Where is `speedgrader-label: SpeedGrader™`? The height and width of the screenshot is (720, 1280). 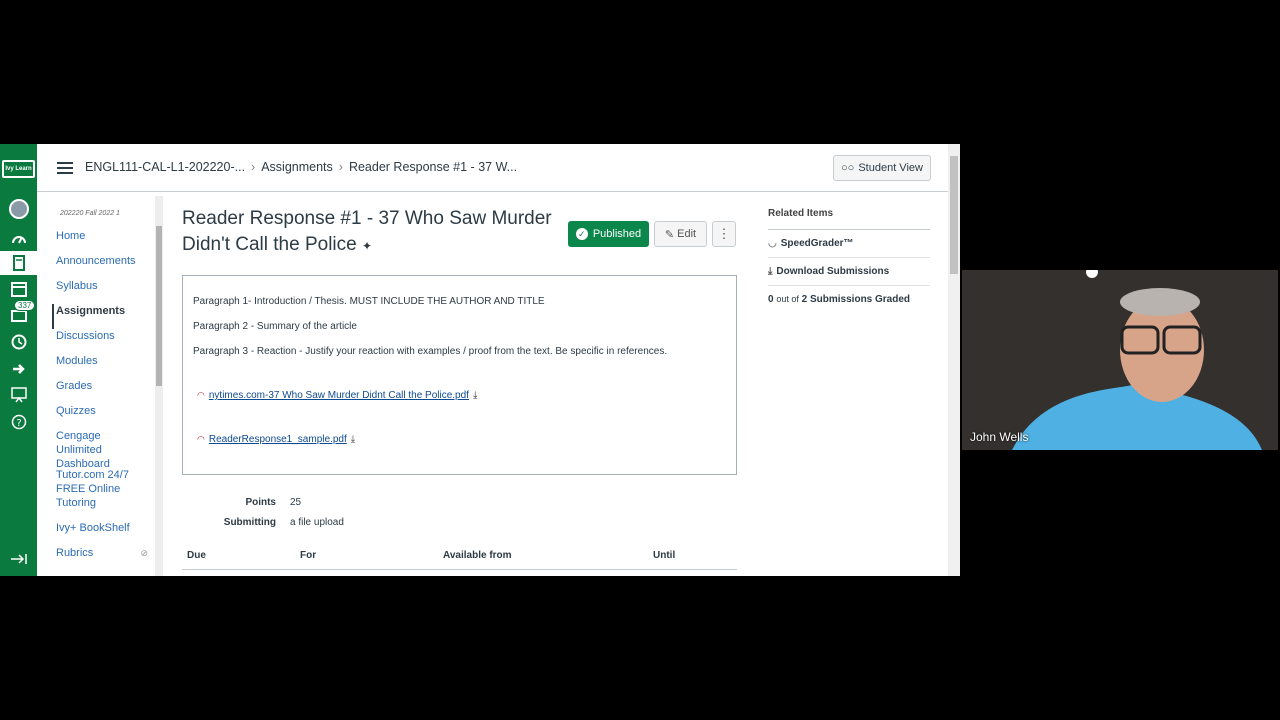 speedgrader-label: SpeedGrader™ is located at coordinates (817, 243).